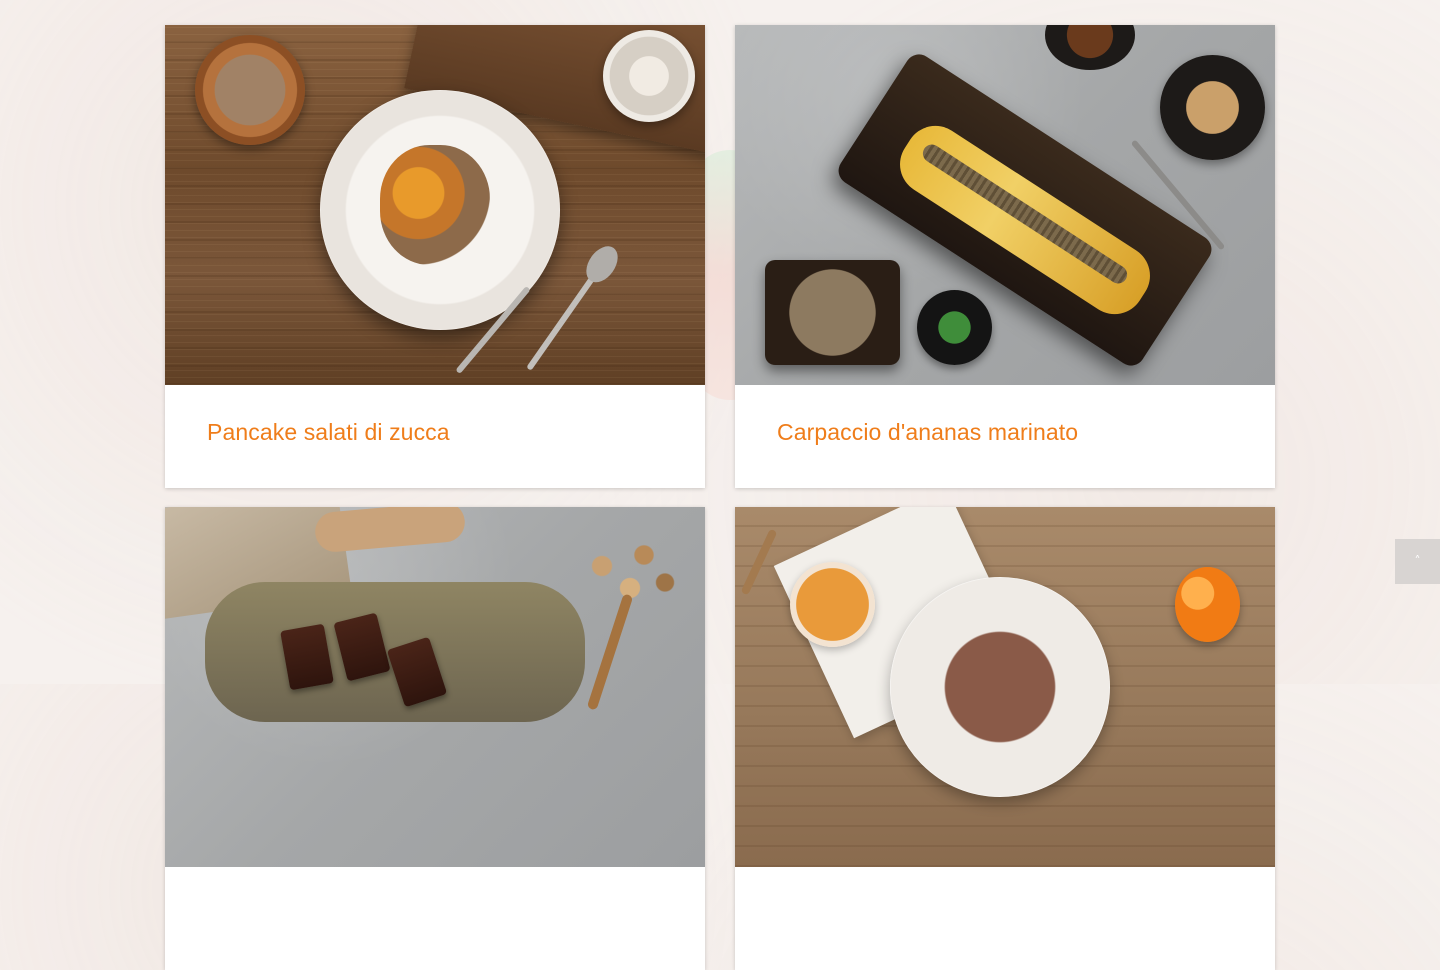 The width and height of the screenshot is (1440, 970). Describe the element at coordinates (328, 432) in the screenshot. I see `recipe-title-link: Pancake salati di zucca` at that location.